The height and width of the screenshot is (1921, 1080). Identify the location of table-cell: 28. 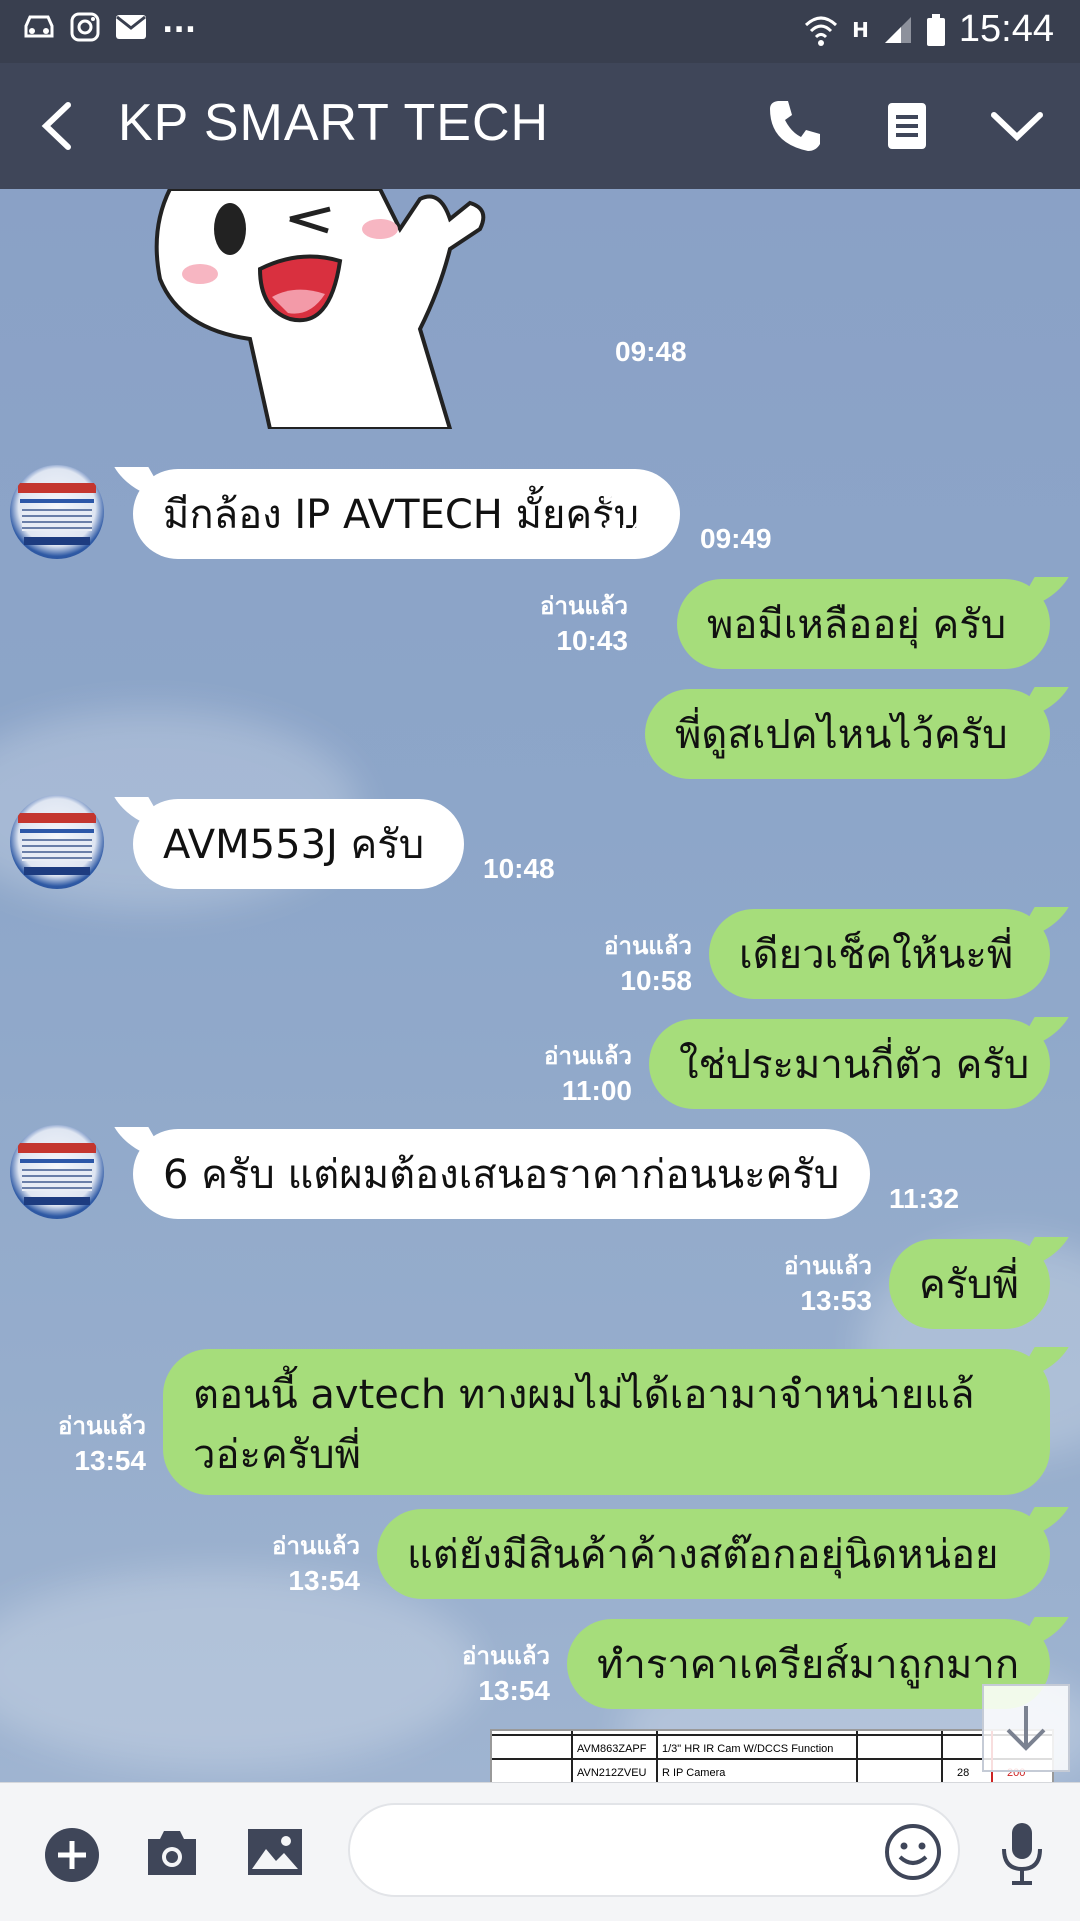
(963, 1773).